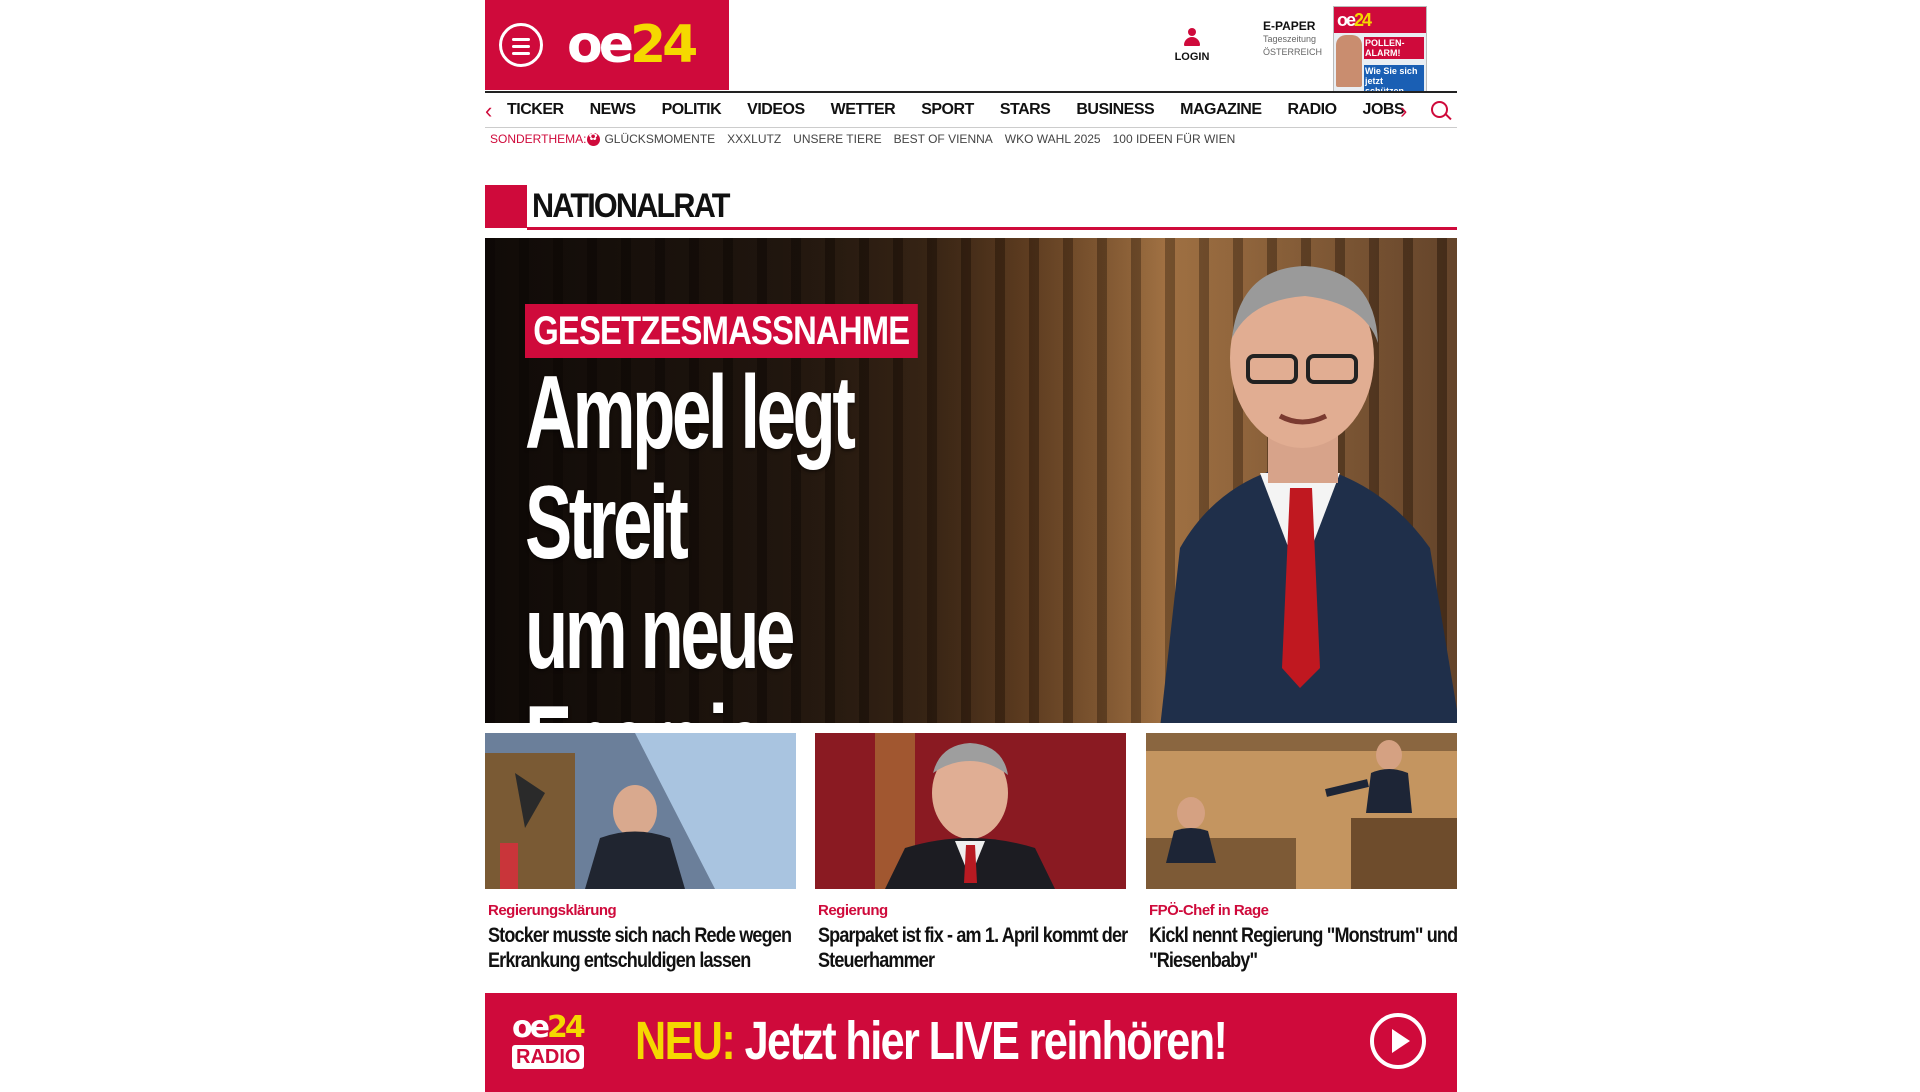  I want to click on chevron-right-icon: ›, so click(1403, 111).